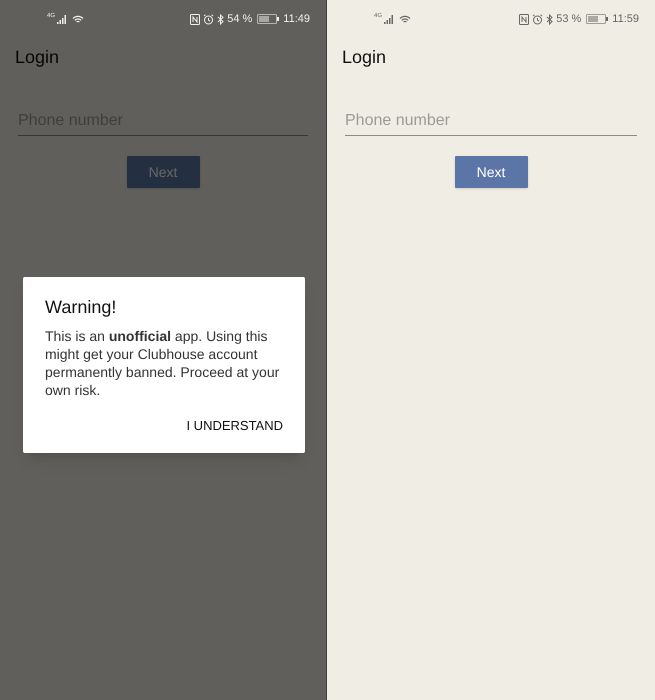 The width and height of the screenshot is (655, 700). What do you see at coordinates (162, 363) in the screenshot?
I see `dialog-message: This is an unofficial app. Using this might get your Clubhouse account permanently banned. Proceed at your own risk.` at bounding box center [162, 363].